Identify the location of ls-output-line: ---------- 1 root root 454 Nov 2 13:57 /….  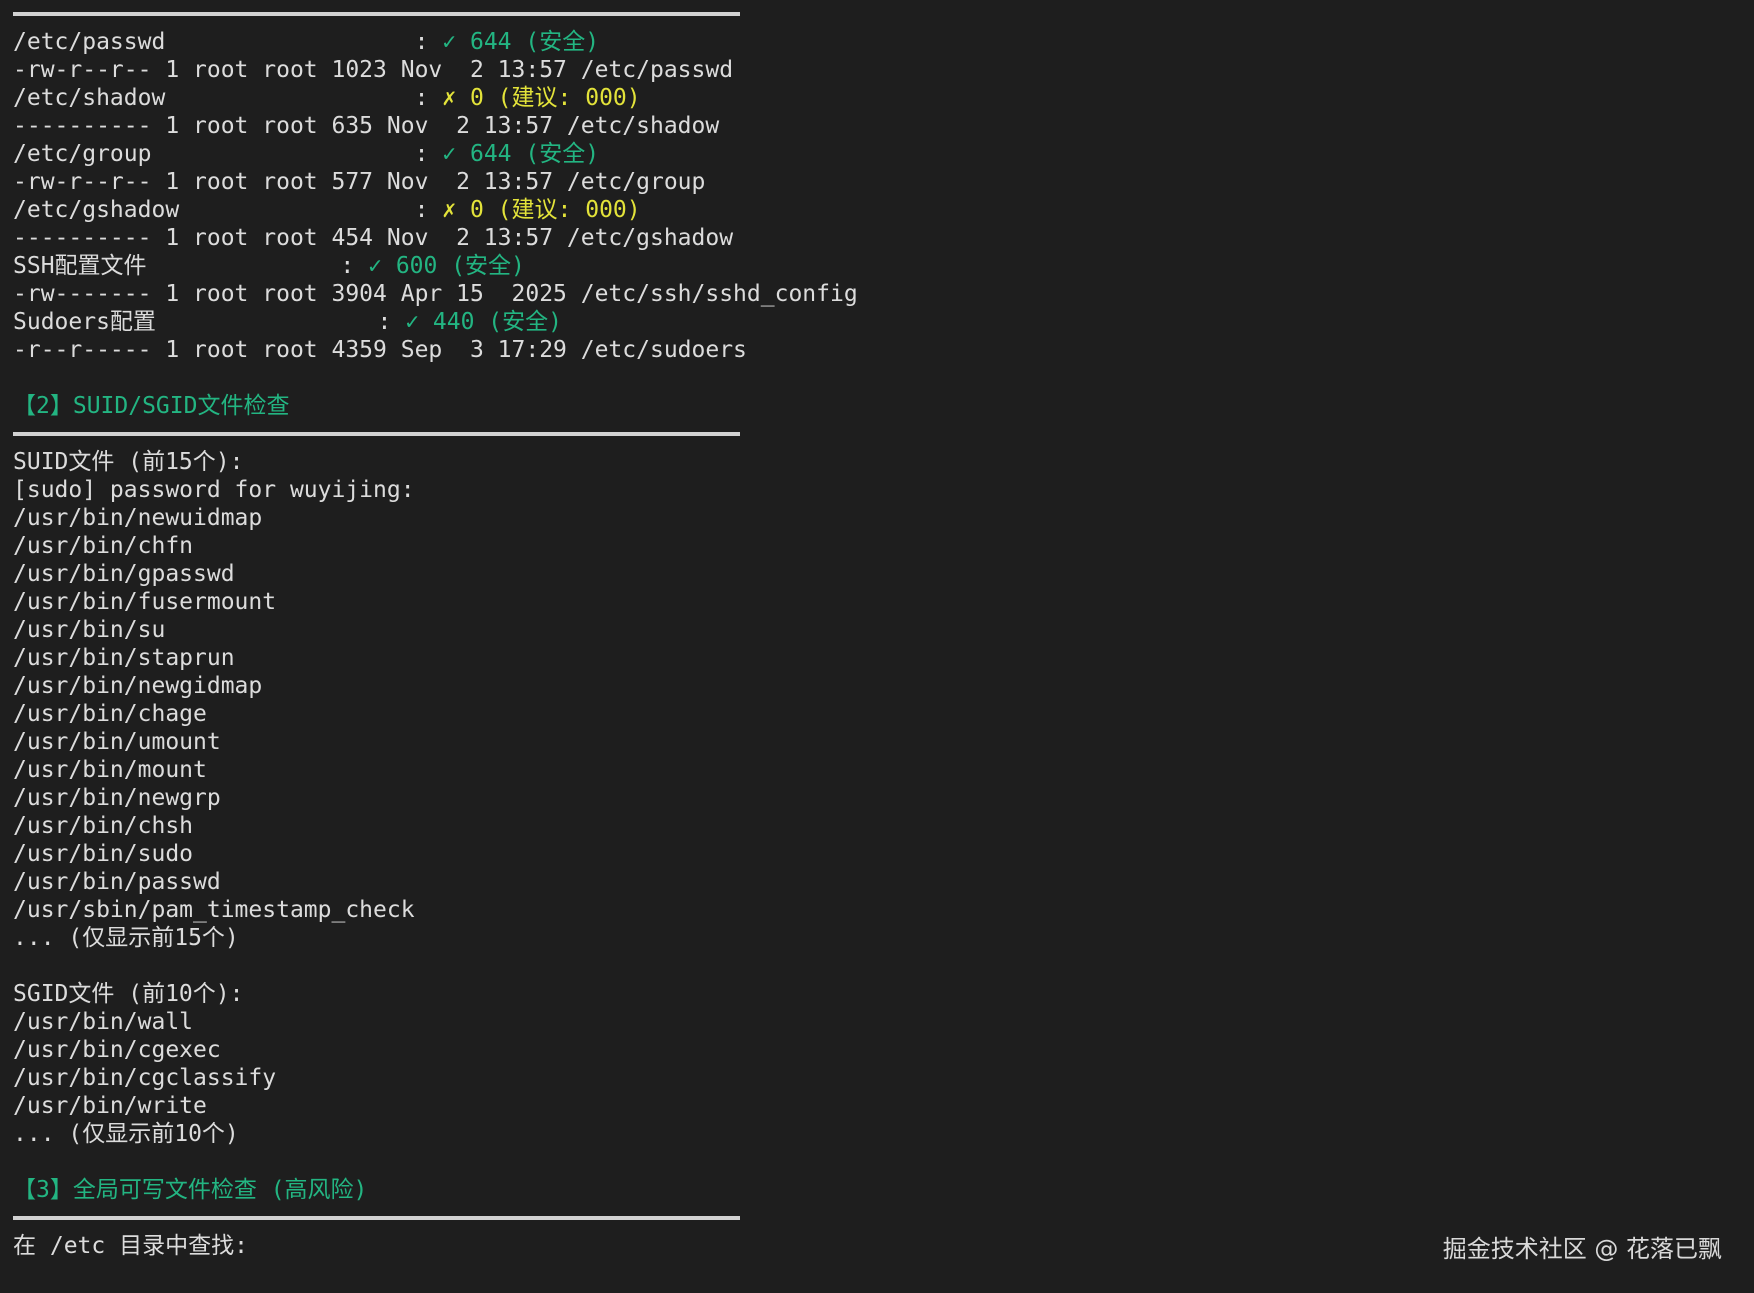
(373, 238).